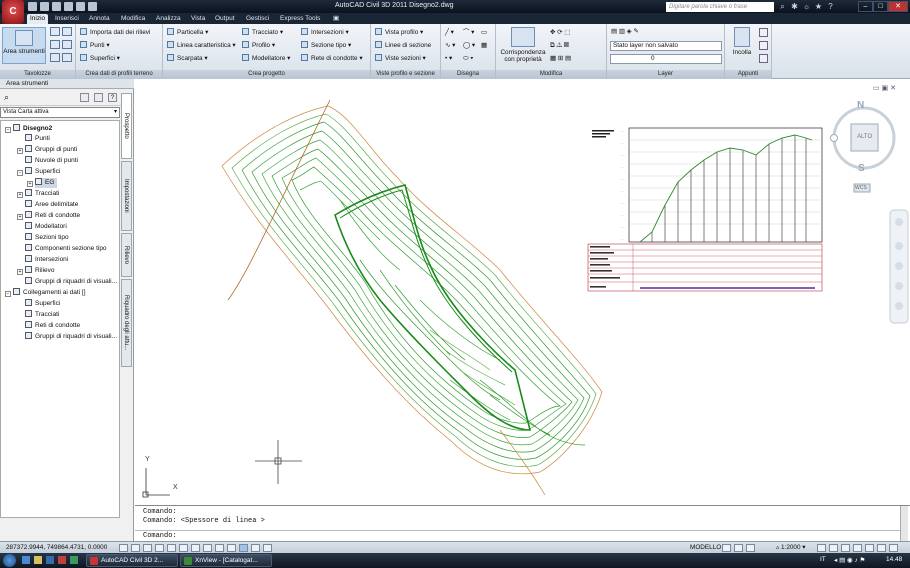 The width and height of the screenshot is (910, 568). What do you see at coordinates (67, 57) in the screenshot?
I see `xref-icon` at bounding box center [67, 57].